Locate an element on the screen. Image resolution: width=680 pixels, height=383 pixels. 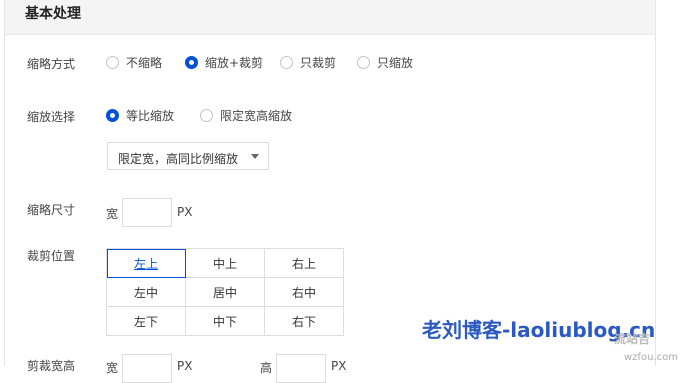
crop-cell-bottom-center: 中下 is located at coordinates (225, 321).